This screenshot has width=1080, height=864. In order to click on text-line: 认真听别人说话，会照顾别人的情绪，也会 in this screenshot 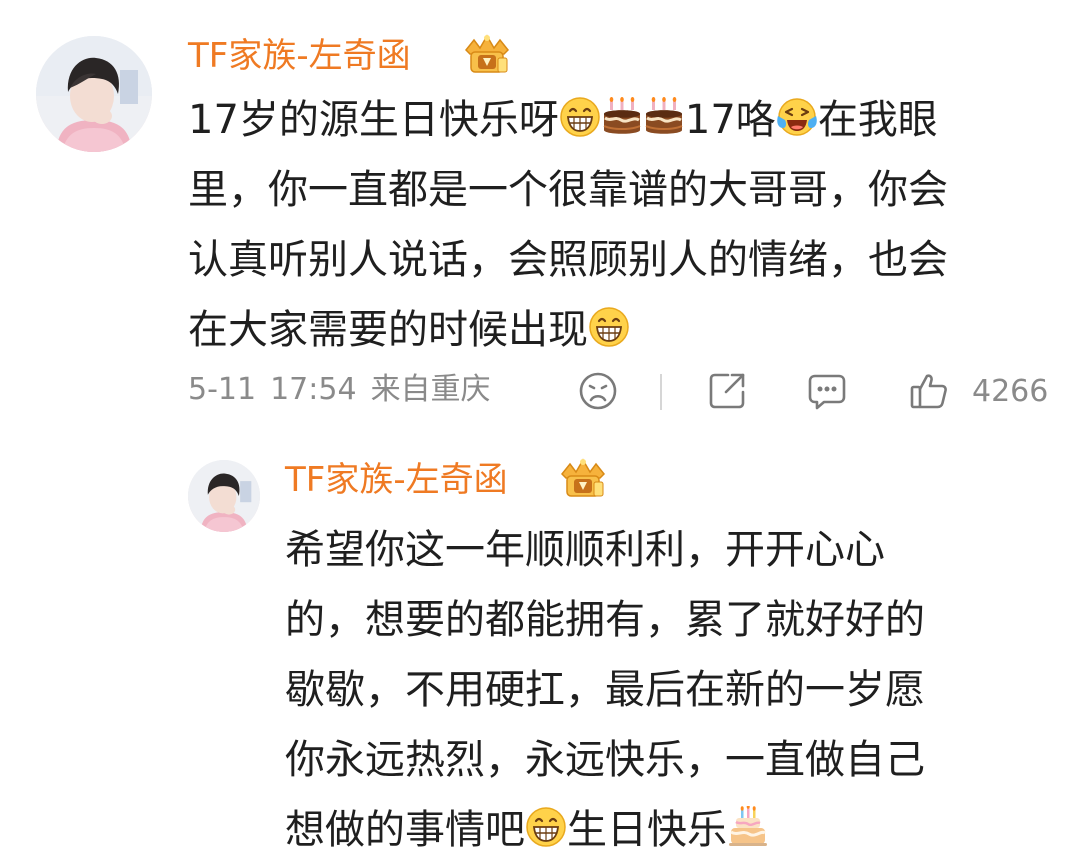, I will do `click(618, 259)`.